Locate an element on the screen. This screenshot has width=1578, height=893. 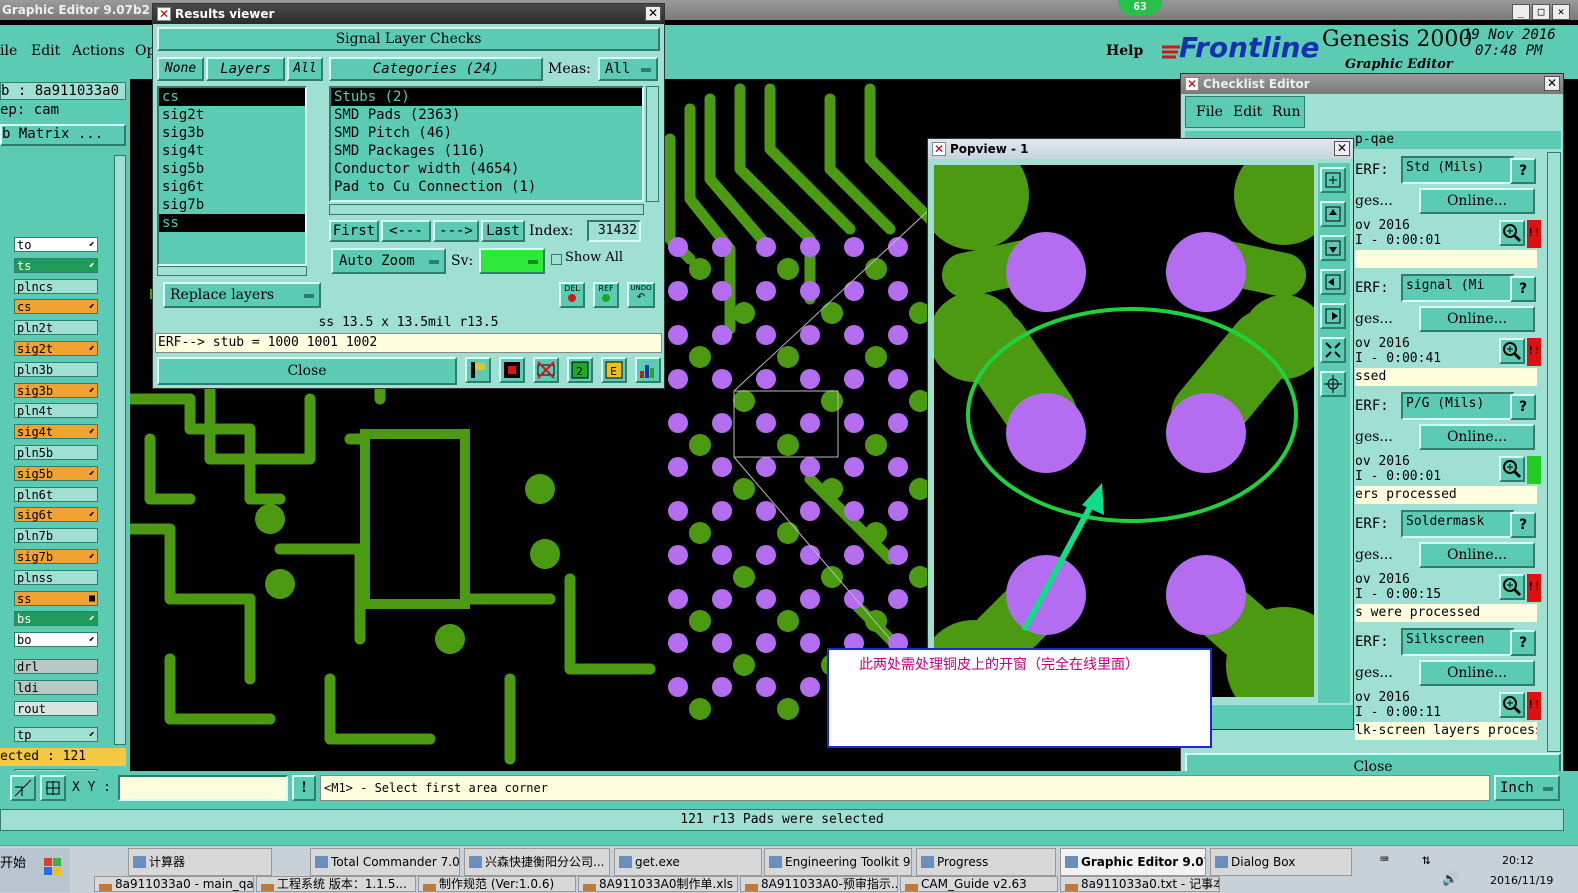
show-all-checkbox is located at coordinates (556, 259).